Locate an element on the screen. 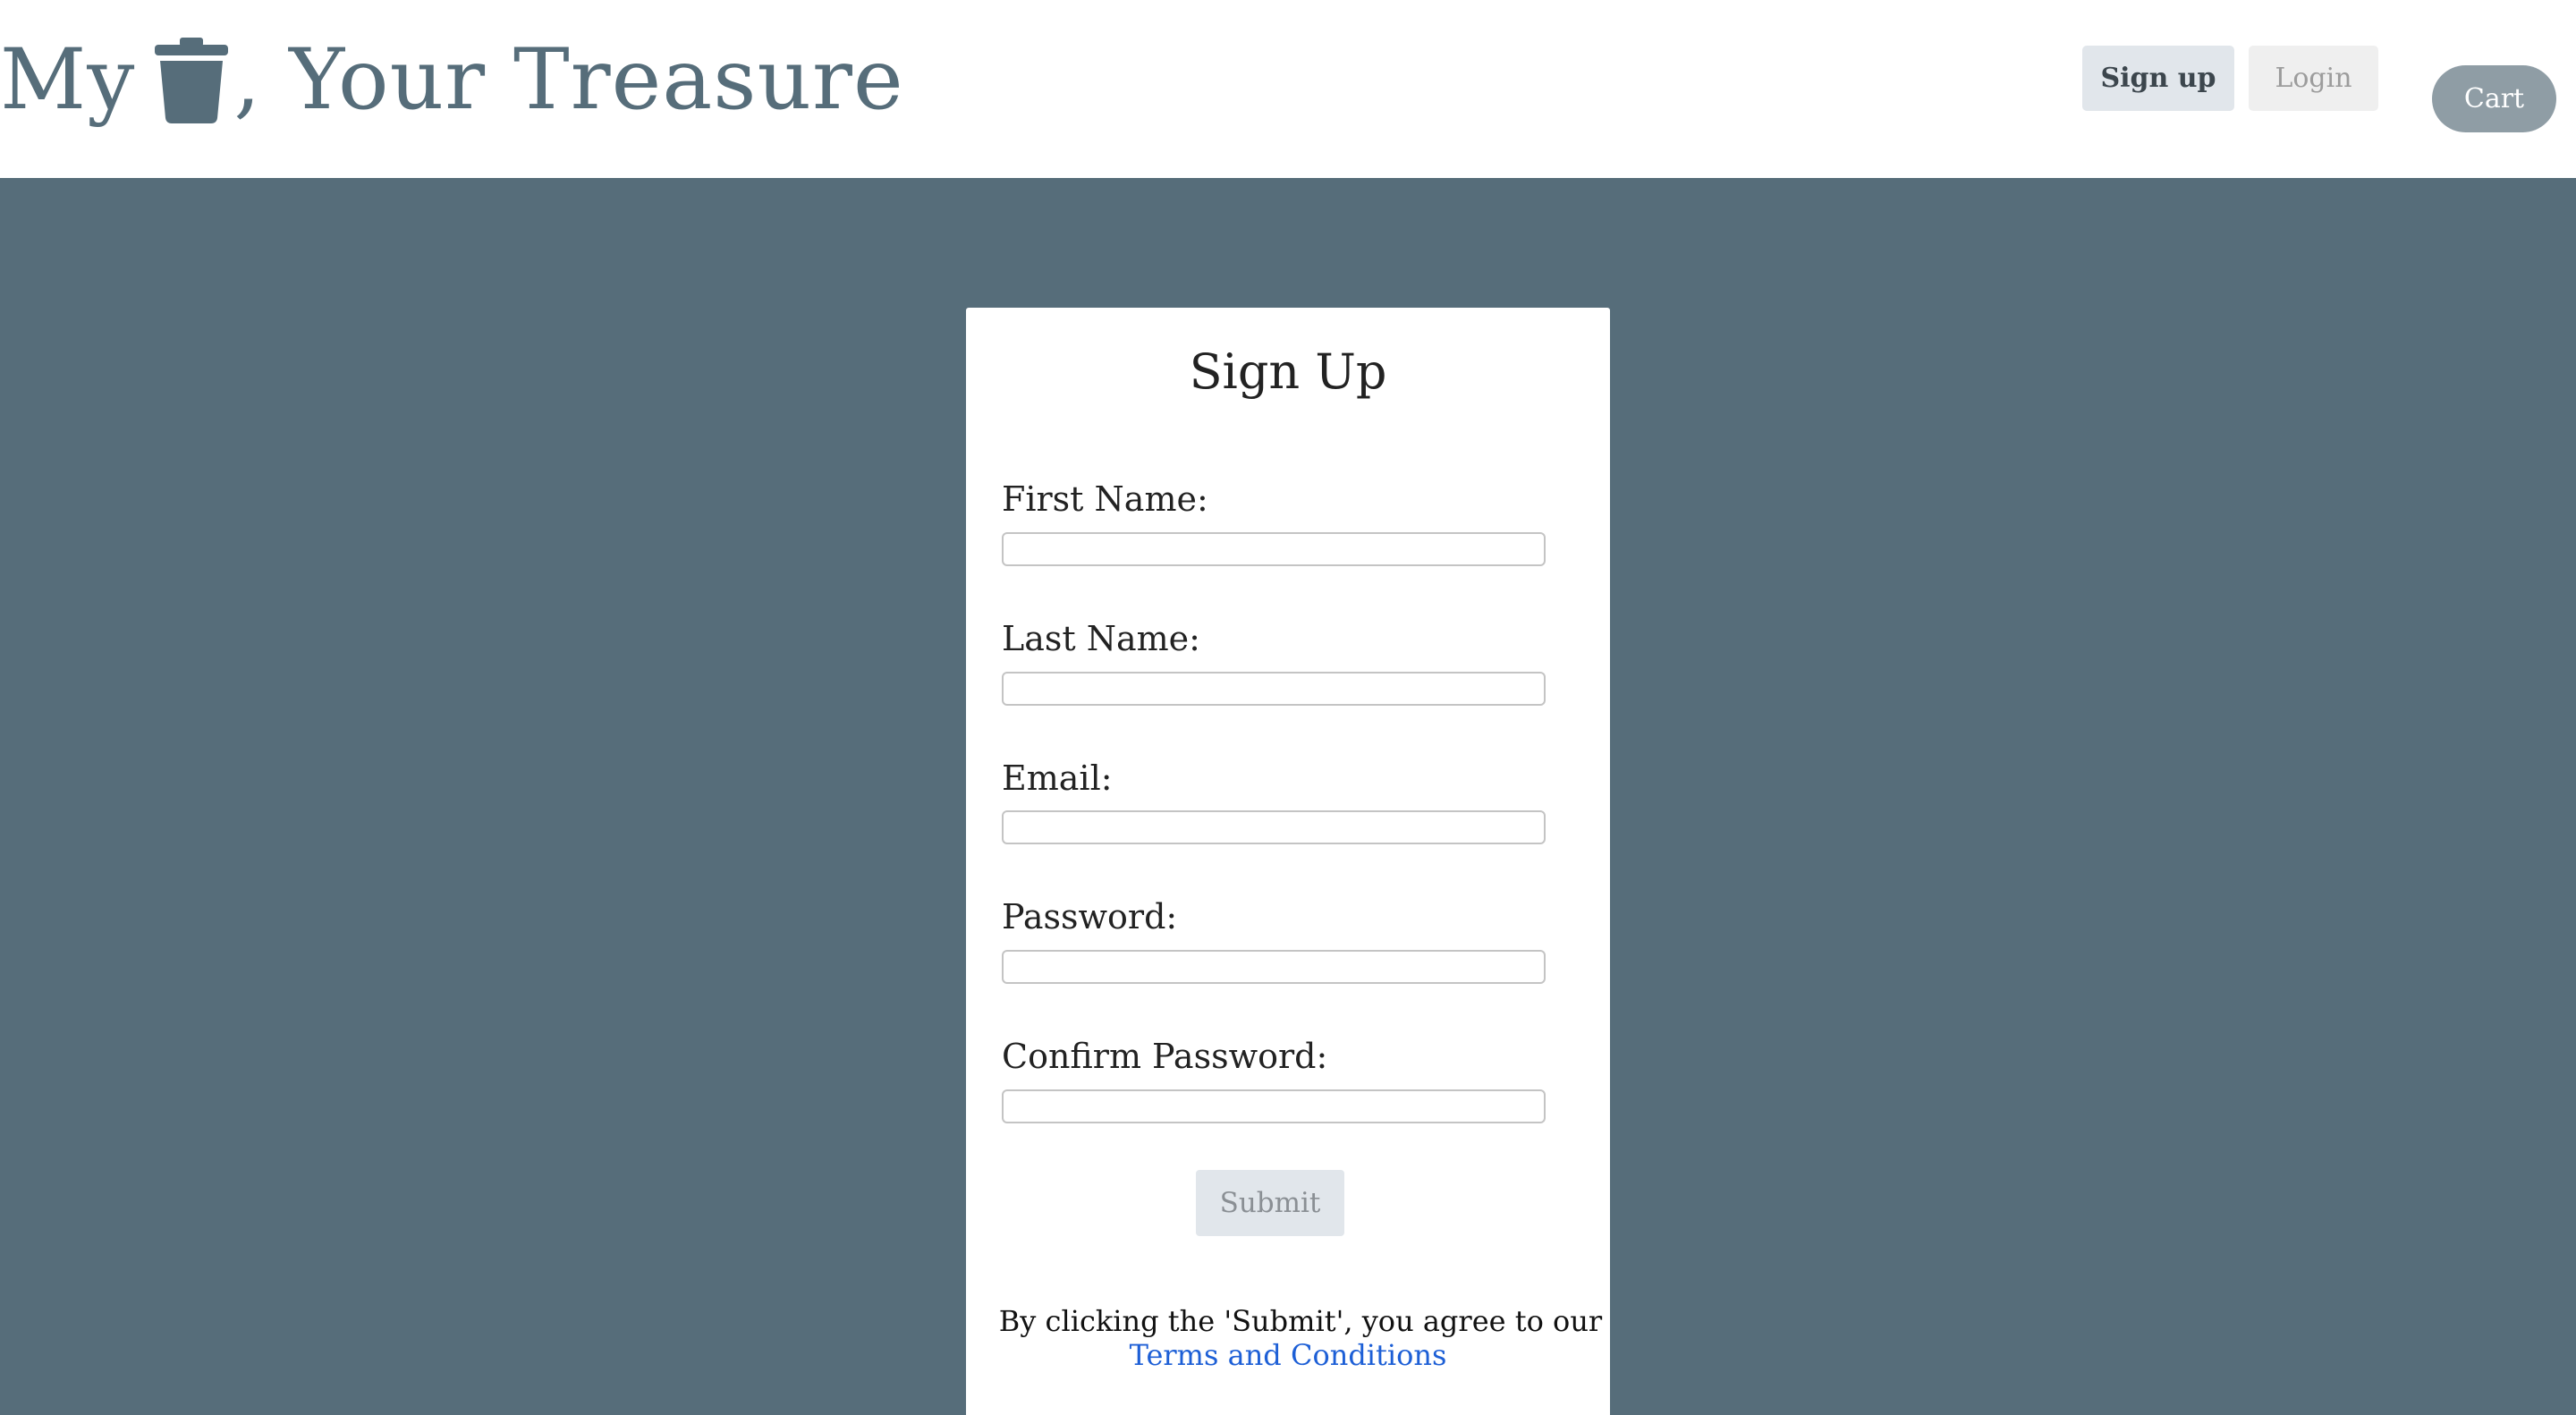 This screenshot has width=2576, height=1415. signup-nav-button: Sign up is located at coordinates (2158, 79).